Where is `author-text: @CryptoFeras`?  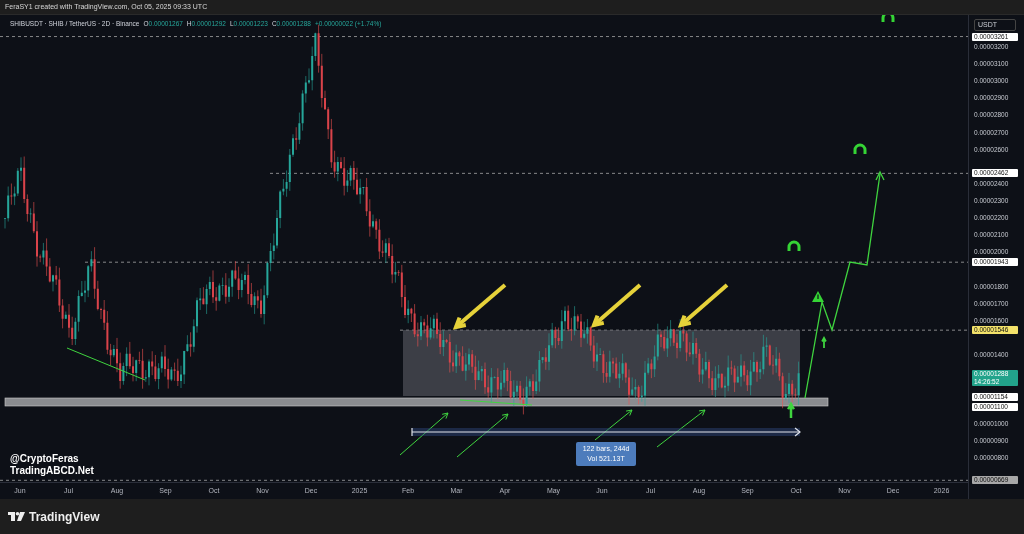 author-text: @CryptoFeras is located at coordinates (45, 459).